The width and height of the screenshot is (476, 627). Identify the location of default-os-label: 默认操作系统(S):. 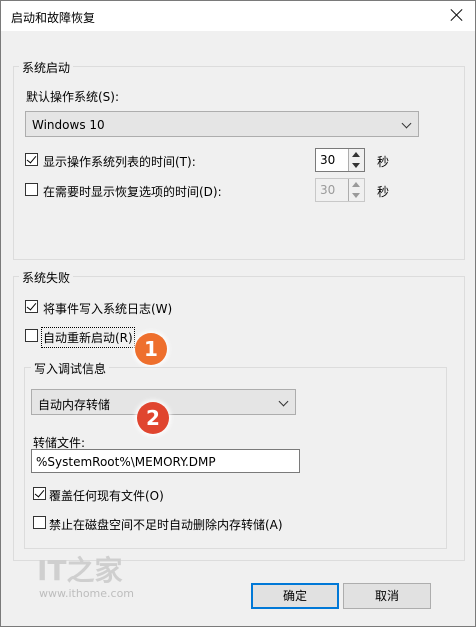
(73, 97).